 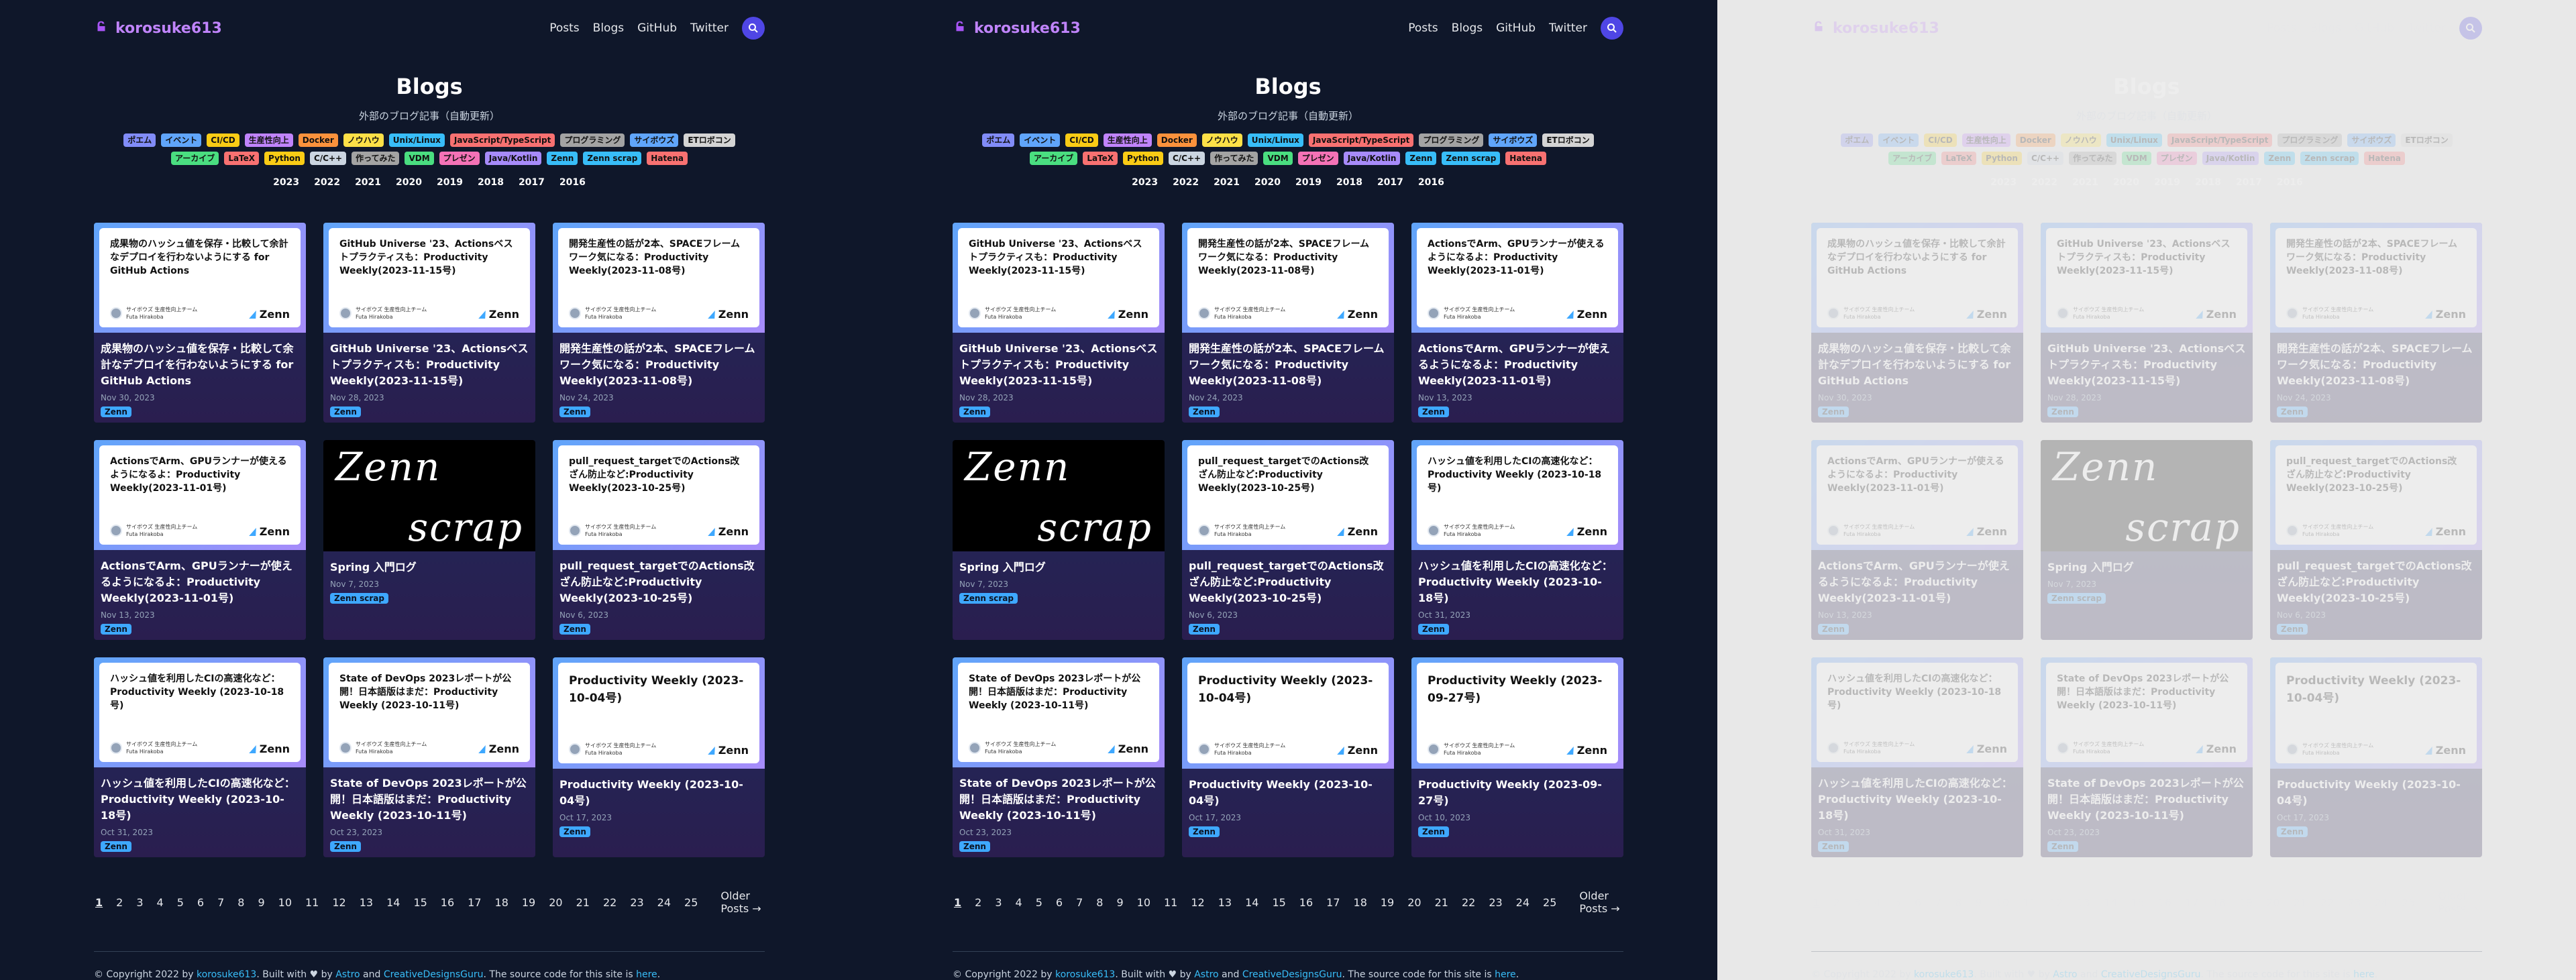 What do you see at coordinates (1100, 158) in the screenshot?
I see `tag-filter: LaTeX` at bounding box center [1100, 158].